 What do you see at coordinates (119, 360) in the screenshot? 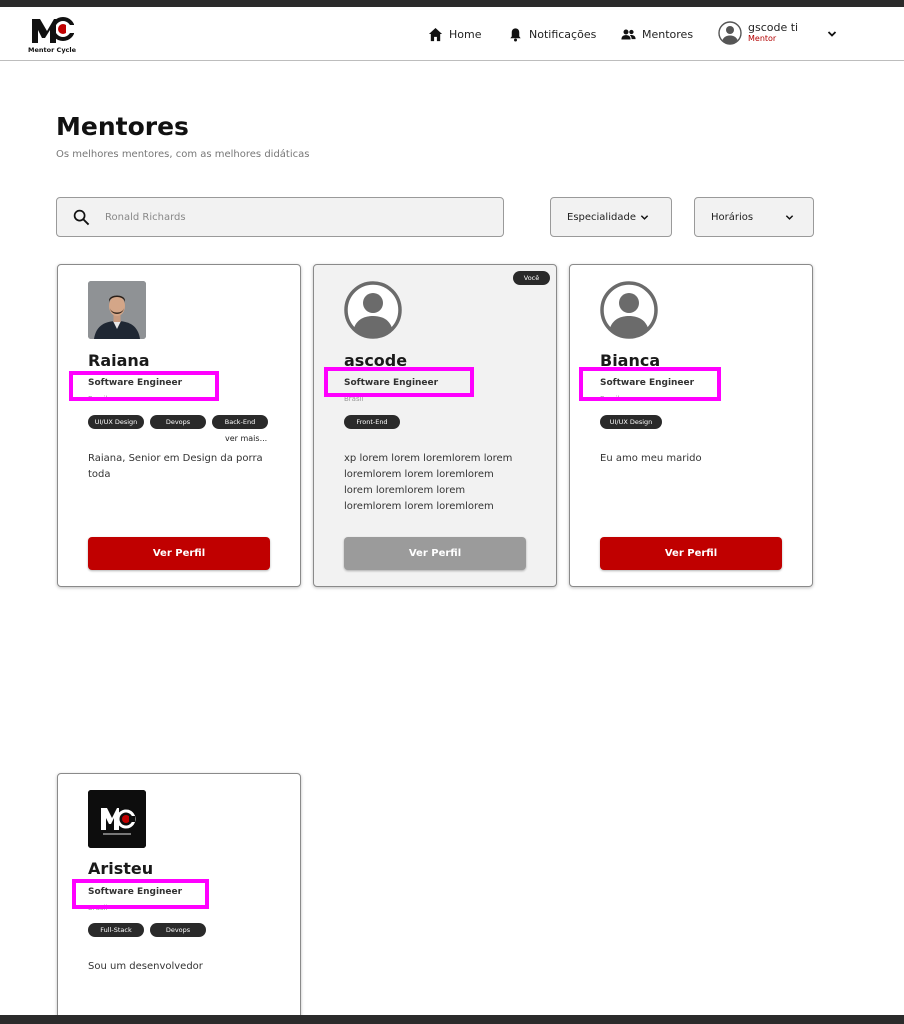
I see `mentor-name: Raiana` at bounding box center [119, 360].